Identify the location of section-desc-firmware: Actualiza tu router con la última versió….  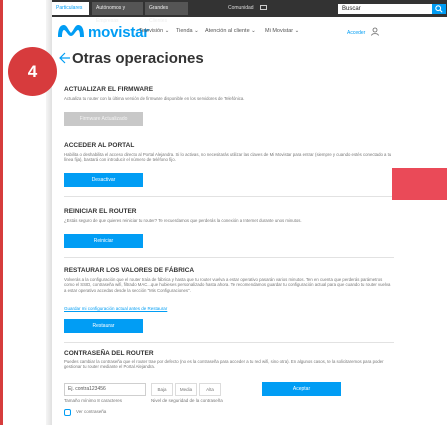
(154, 98).